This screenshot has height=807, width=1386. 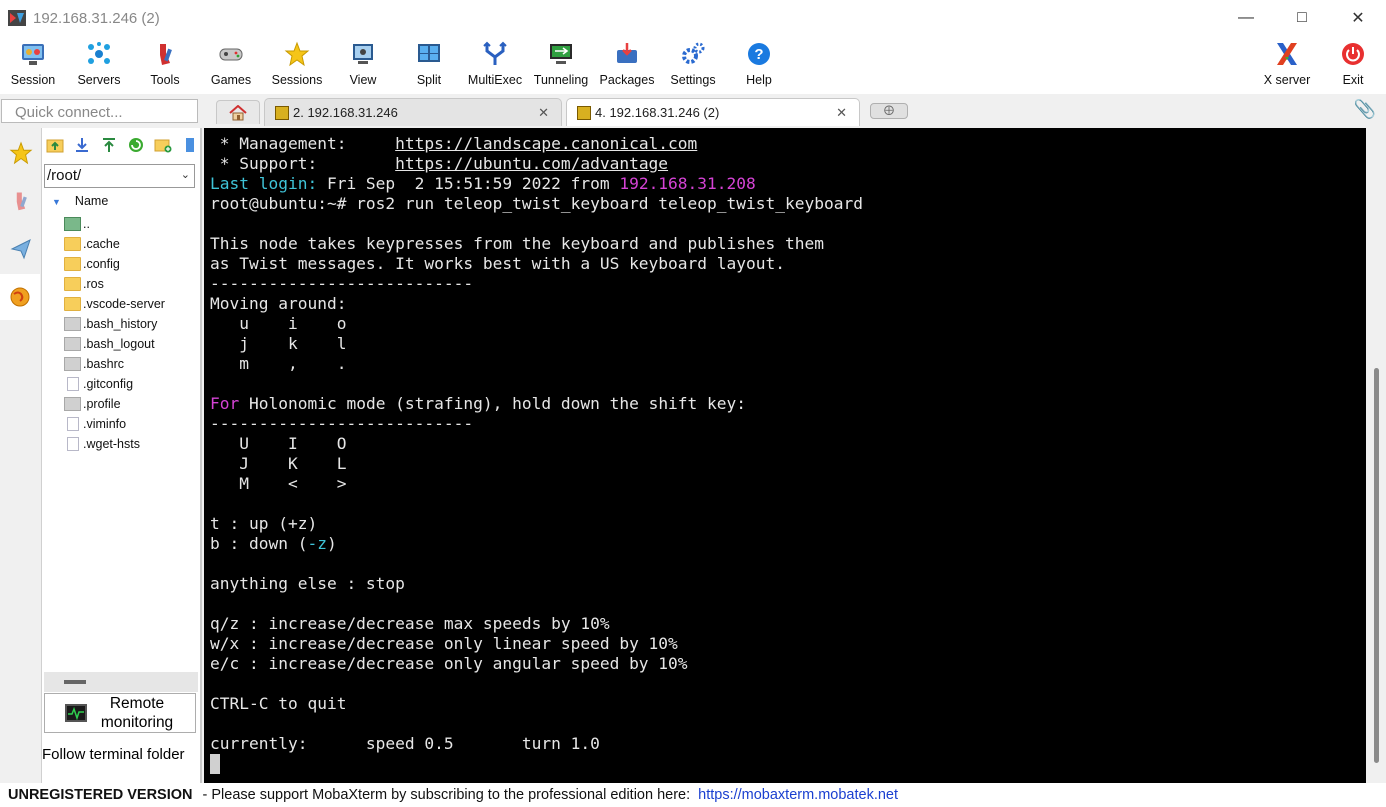 What do you see at coordinates (131, 324) in the screenshot?
I see `file-item: .bash_history` at bounding box center [131, 324].